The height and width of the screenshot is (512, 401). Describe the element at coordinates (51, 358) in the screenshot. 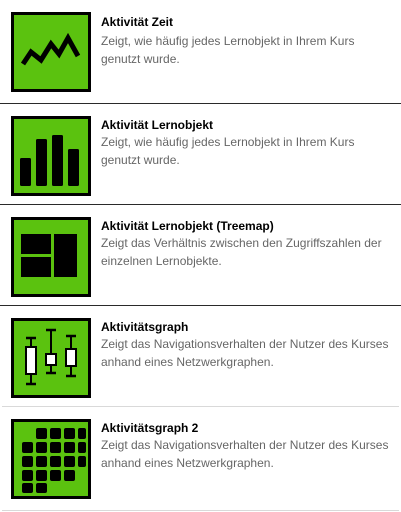

I see `boxplot-icon` at that location.